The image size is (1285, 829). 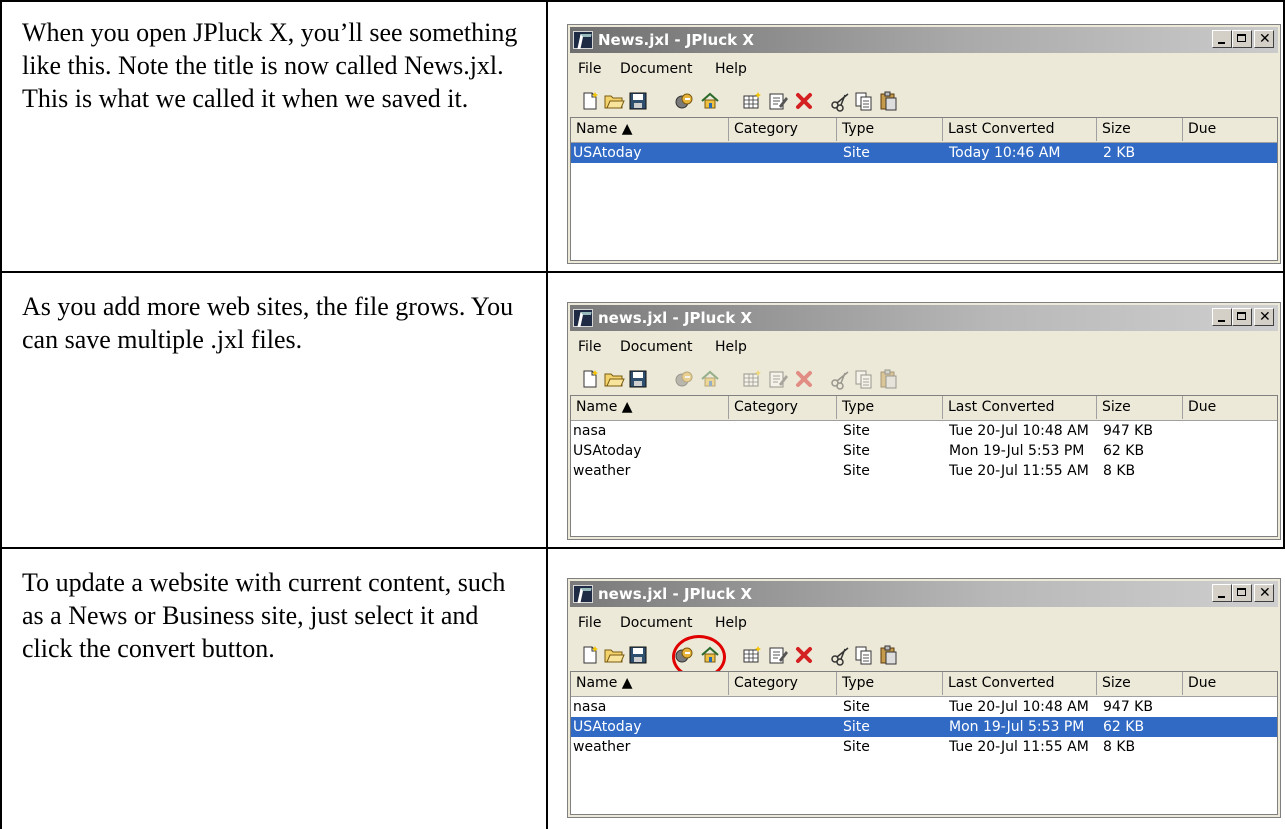 I want to click on cell-size: 62 KB, so click(x=1124, y=727).